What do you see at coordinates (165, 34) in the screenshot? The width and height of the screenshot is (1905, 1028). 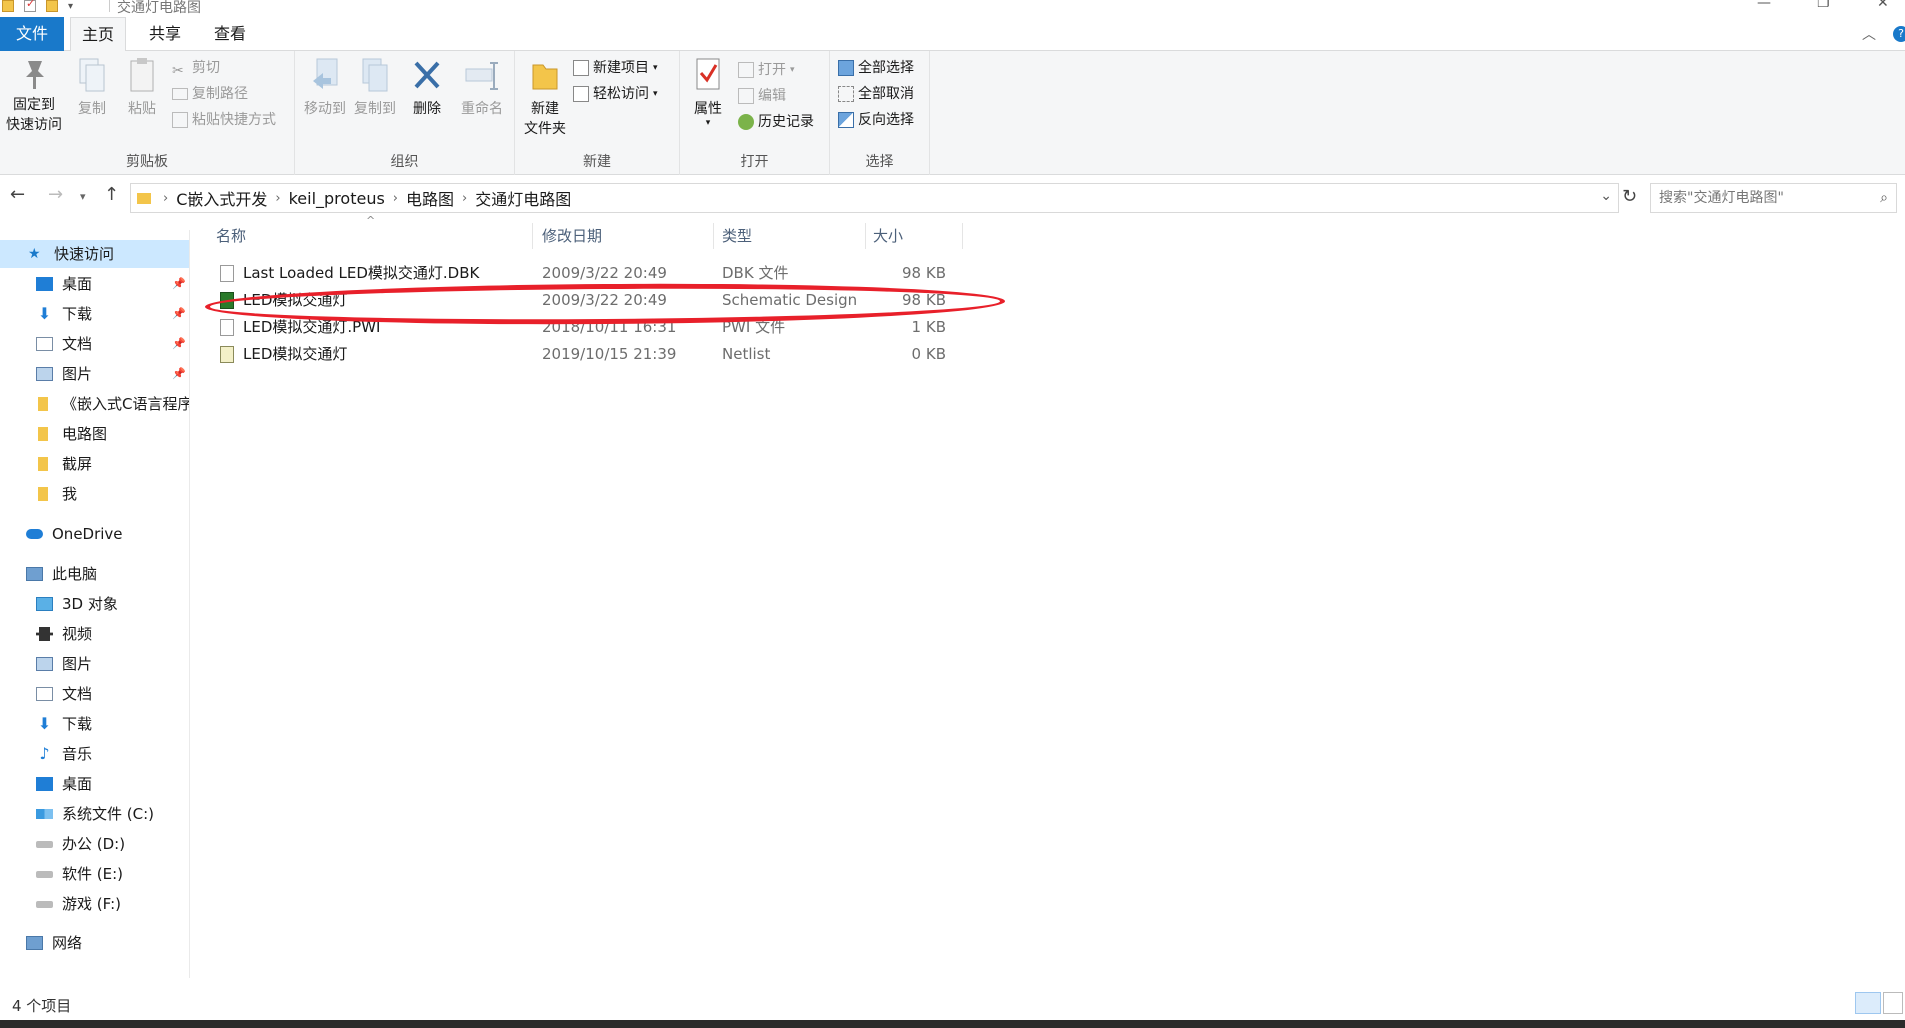 I see `tab-share: 共享` at bounding box center [165, 34].